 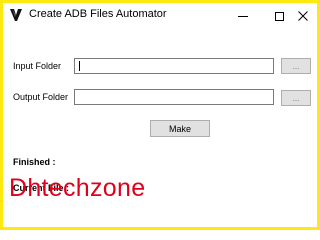 I want to click on input-folder-field, so click(x=174, y=66).